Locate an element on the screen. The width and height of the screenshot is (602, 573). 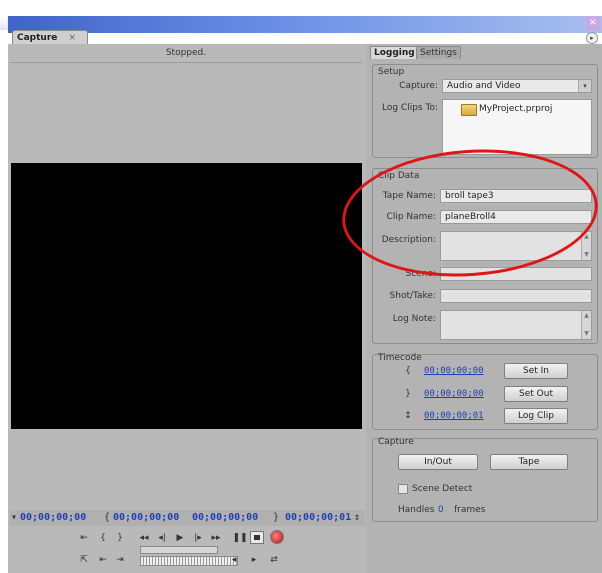
shot-take-field is located at coordinates (516, 296).